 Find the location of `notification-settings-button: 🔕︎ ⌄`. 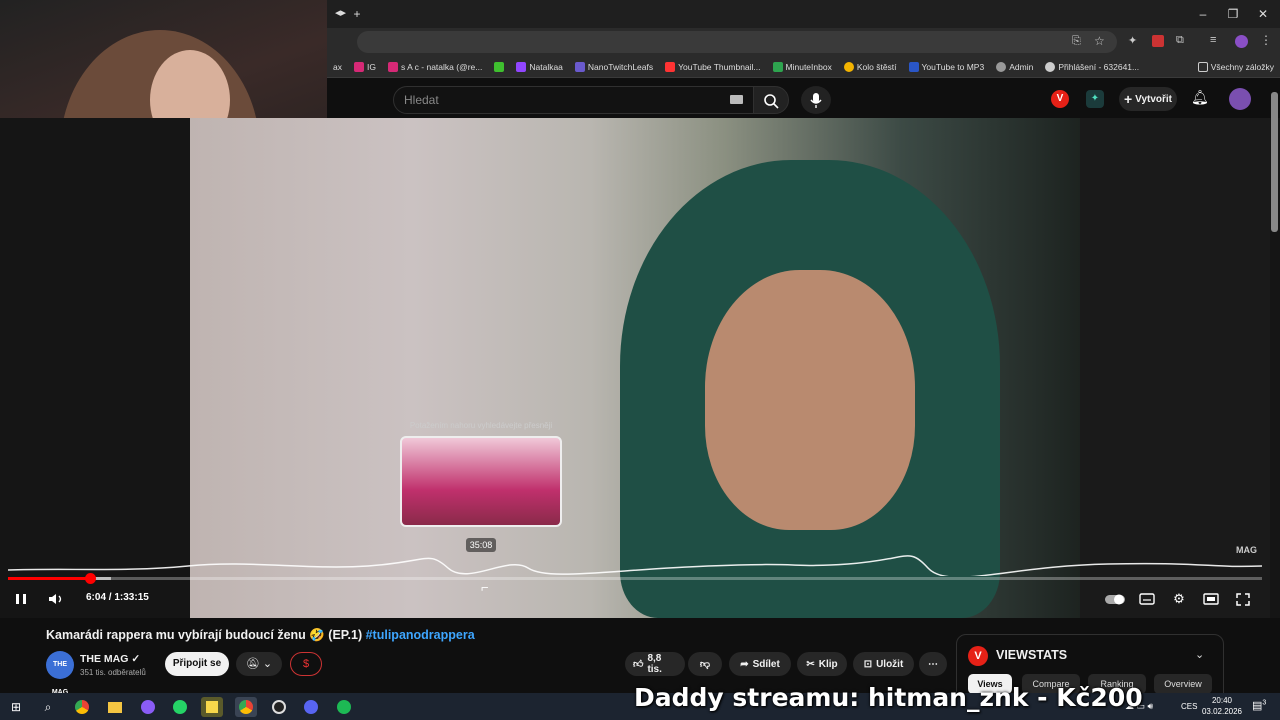

notification-settings-button: 🔕︎ ⌄ is located at coordinates (259, 664).